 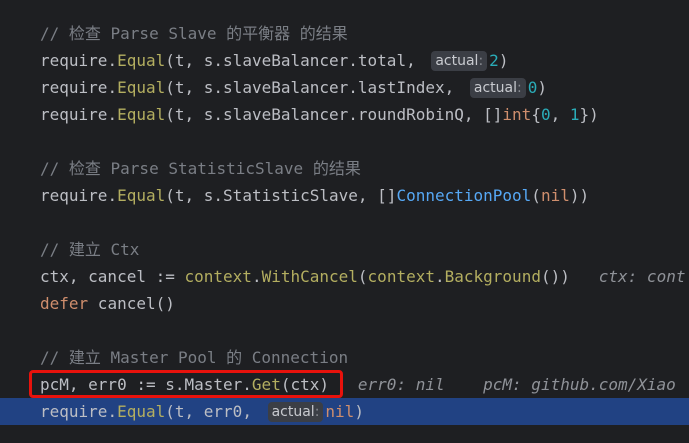 I want to click on code-line-defer: defer cancel(), so click(x=344, y=303).